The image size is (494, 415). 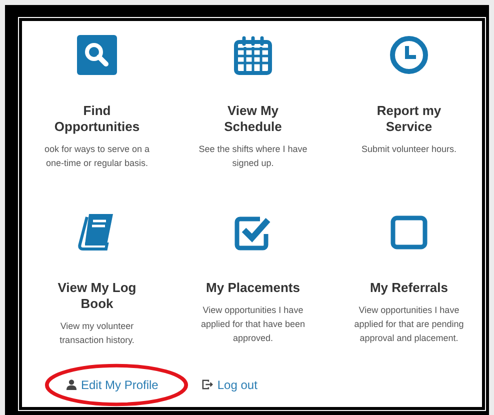 I want to click on tile-title: My Placements, so click(x=253, y=288).